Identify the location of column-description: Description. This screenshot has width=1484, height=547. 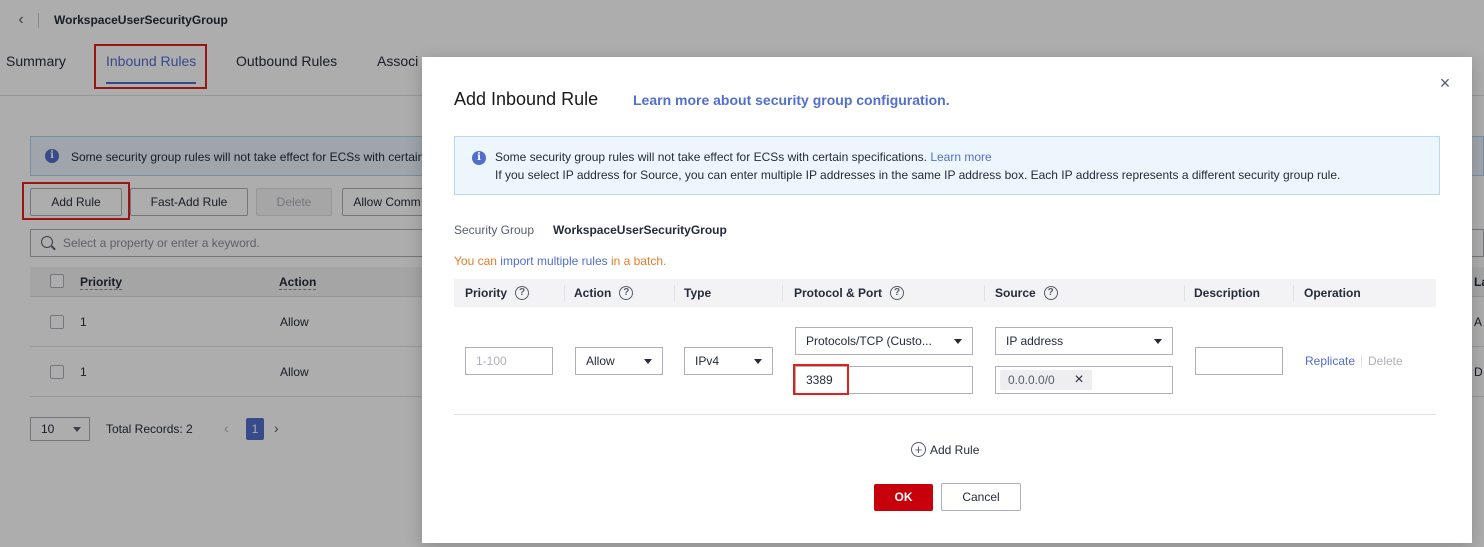
(1227, 293).